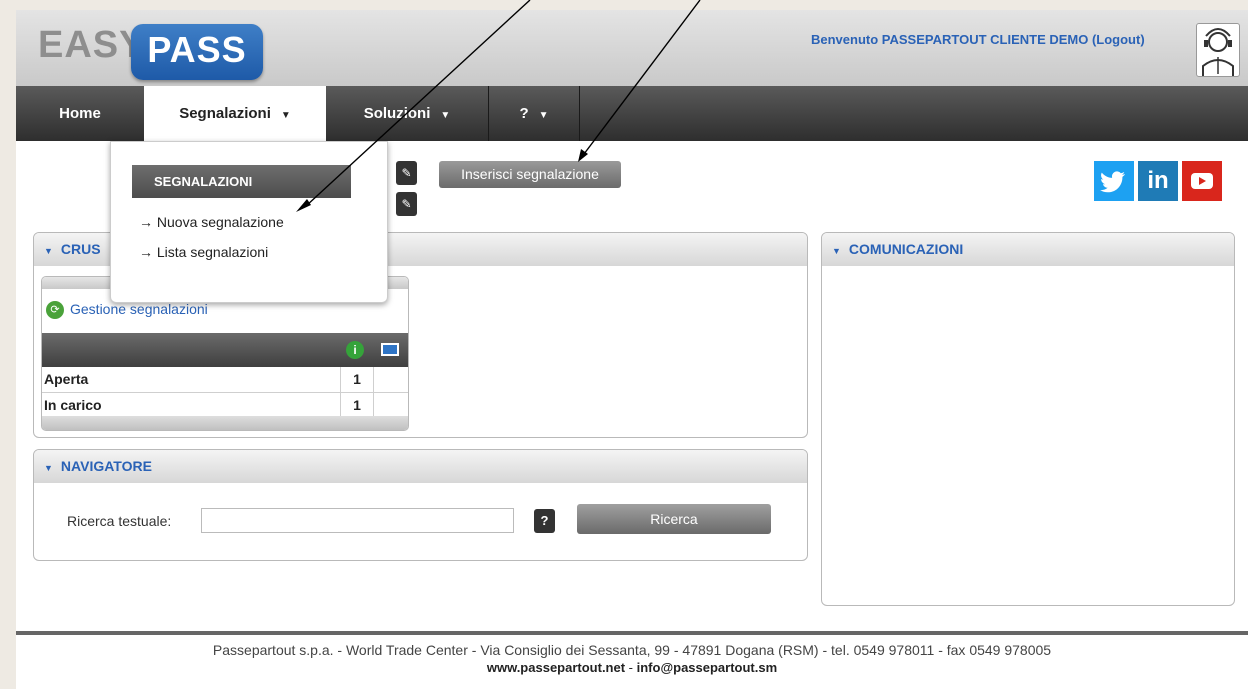 The width and height of the screenshot is (1248, 689). I want to click on annotation-arrows, so click(498, 106).